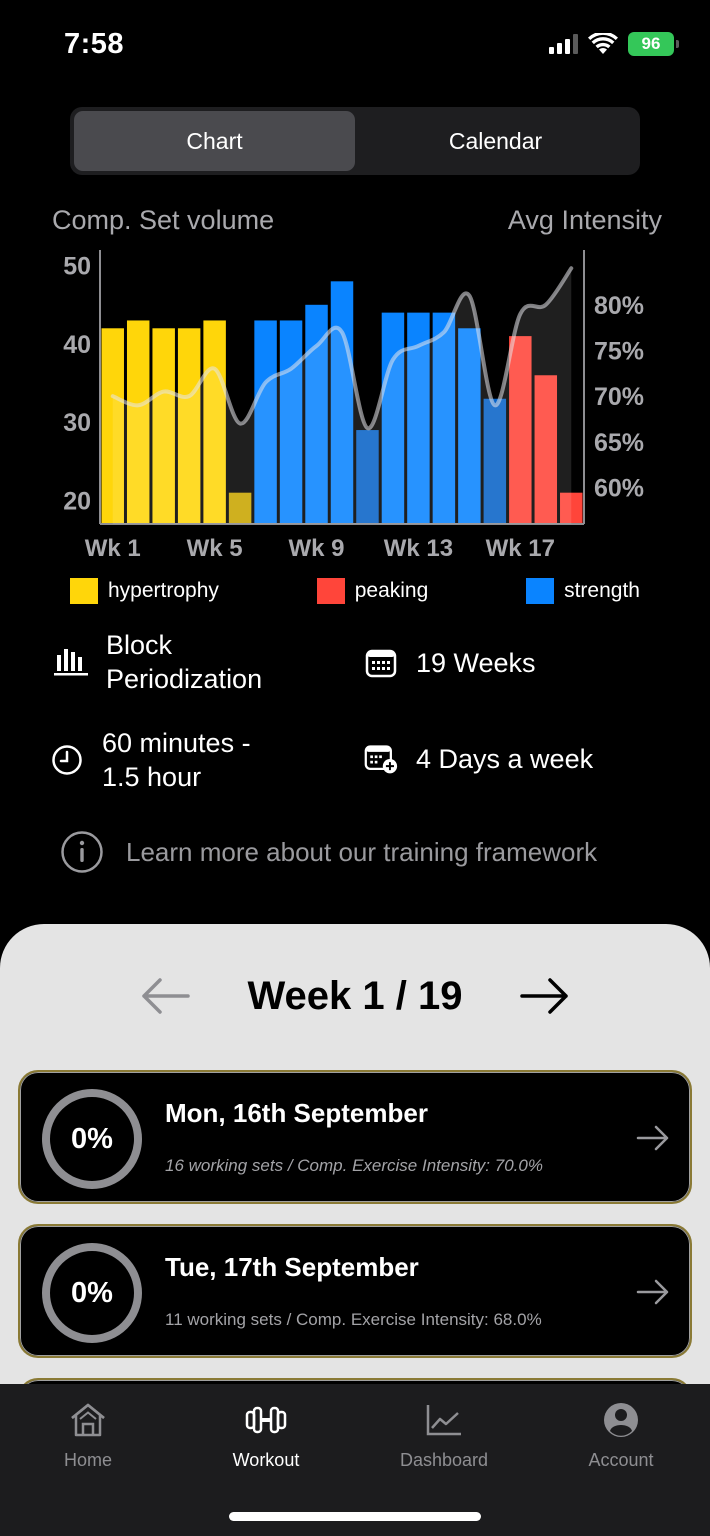 The image size is (710, 1536). Describe the element at coordinates (88, 1420) in the screenshot. I see `home-icon` at that location.